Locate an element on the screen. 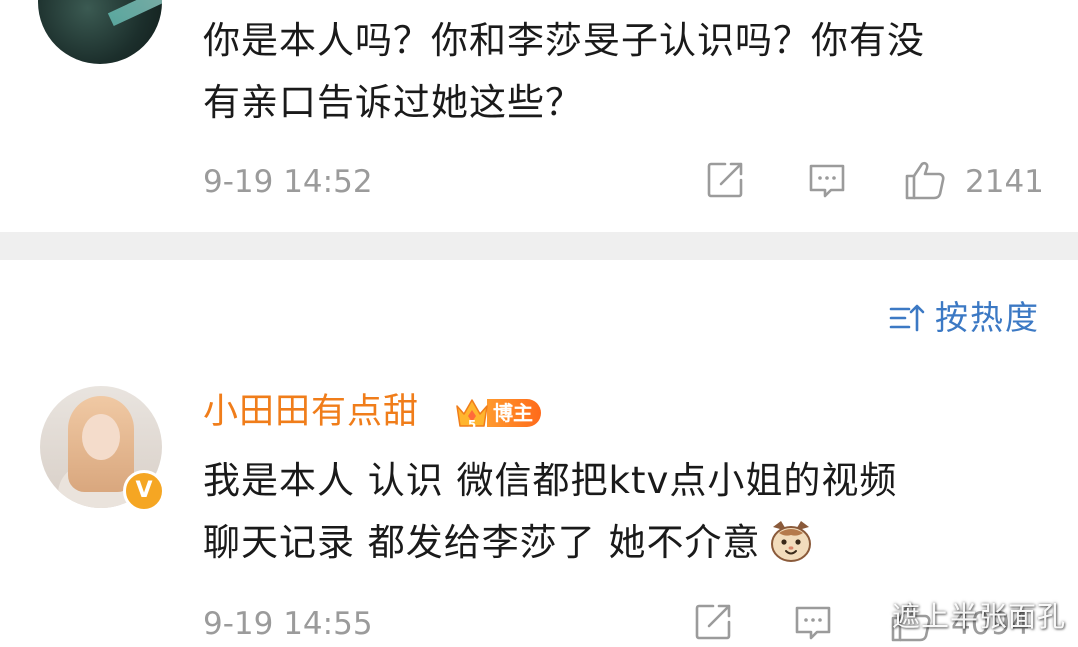 Image resolution: width=1078 pixels, height=647 pixels. comment-timestamp: 9-19 14:55 is located at coordinates (288, 624).